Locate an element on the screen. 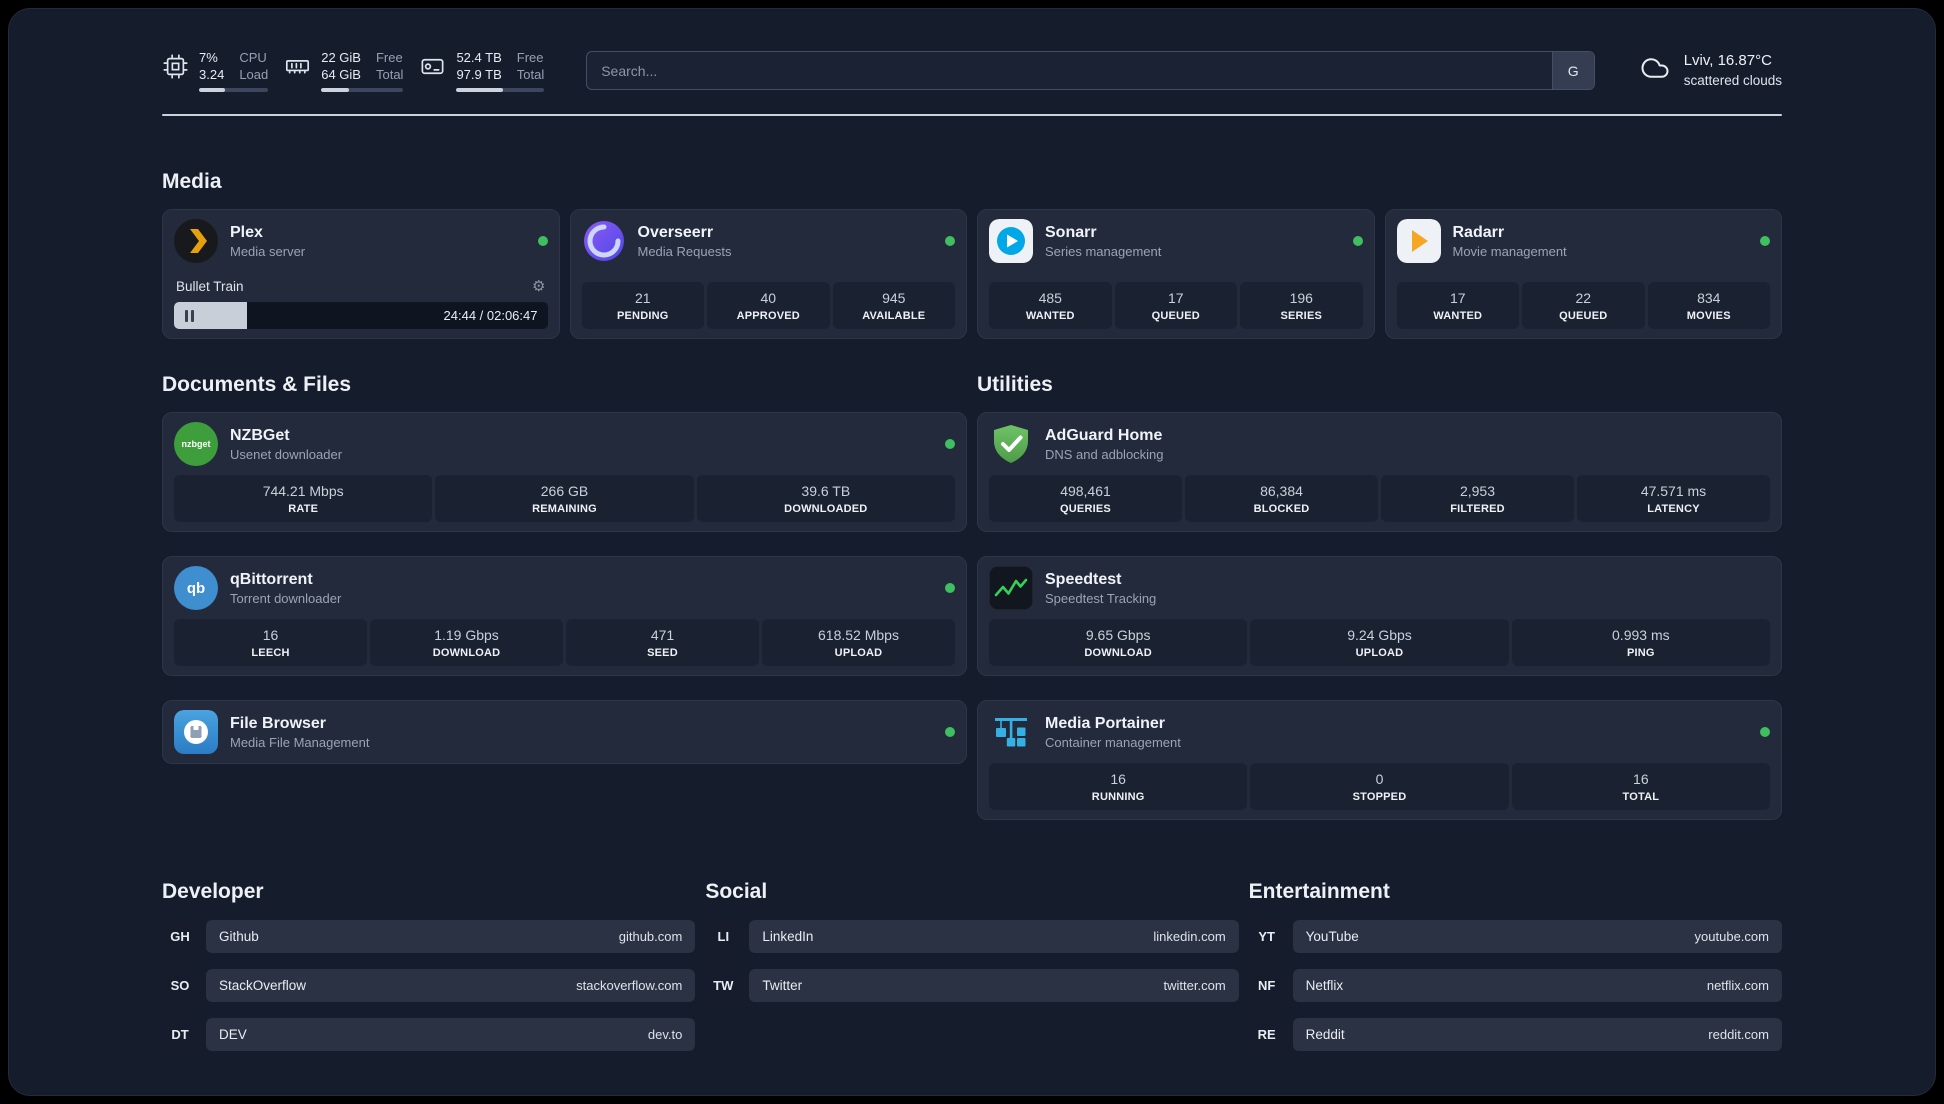  stat-tile: 39.6 TB DOWNLOADED is located at coordinates (825, 499).